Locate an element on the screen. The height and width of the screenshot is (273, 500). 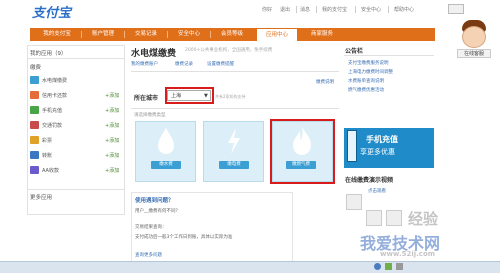
guide-link: 点击观看 is located at coordinates (377, 191).